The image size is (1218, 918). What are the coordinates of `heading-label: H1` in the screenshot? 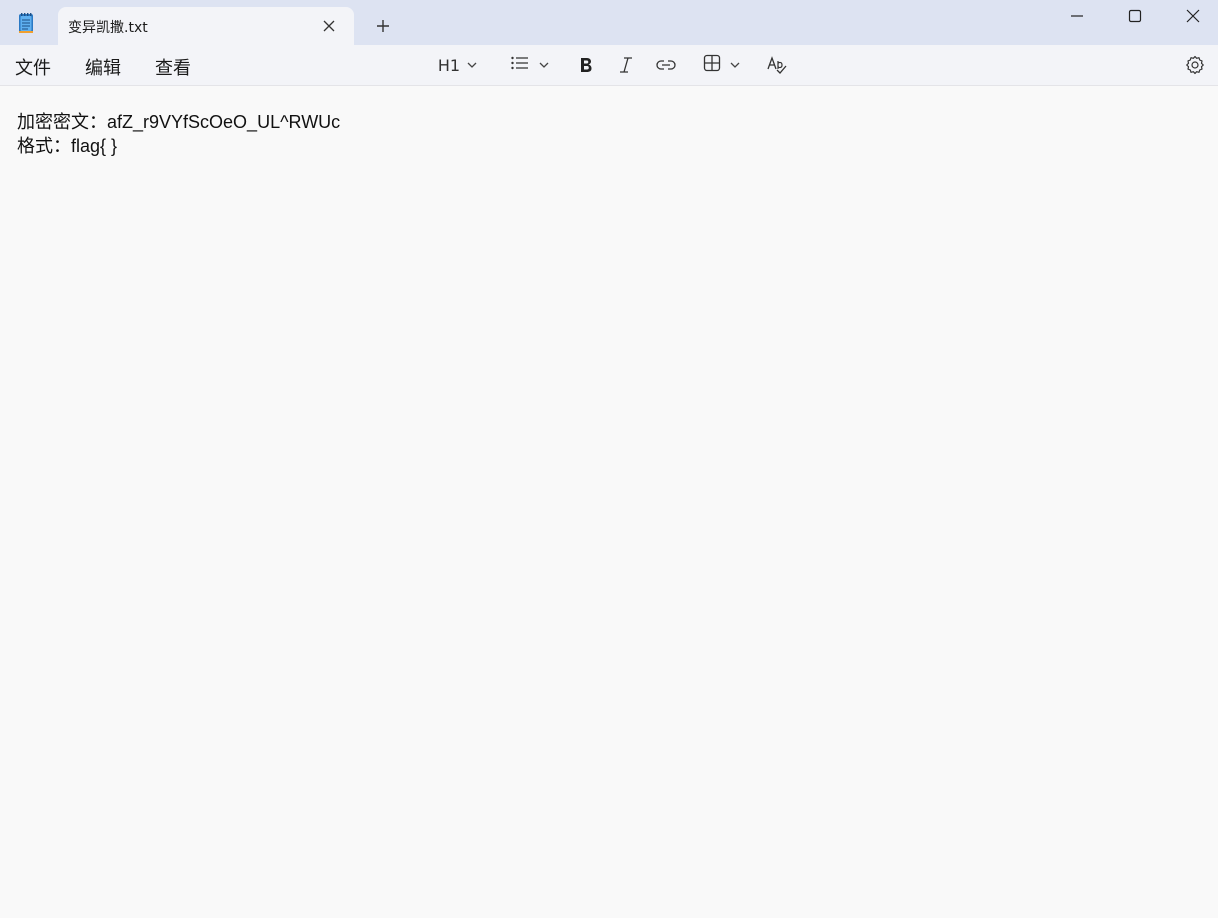 It's located at (449, 65).